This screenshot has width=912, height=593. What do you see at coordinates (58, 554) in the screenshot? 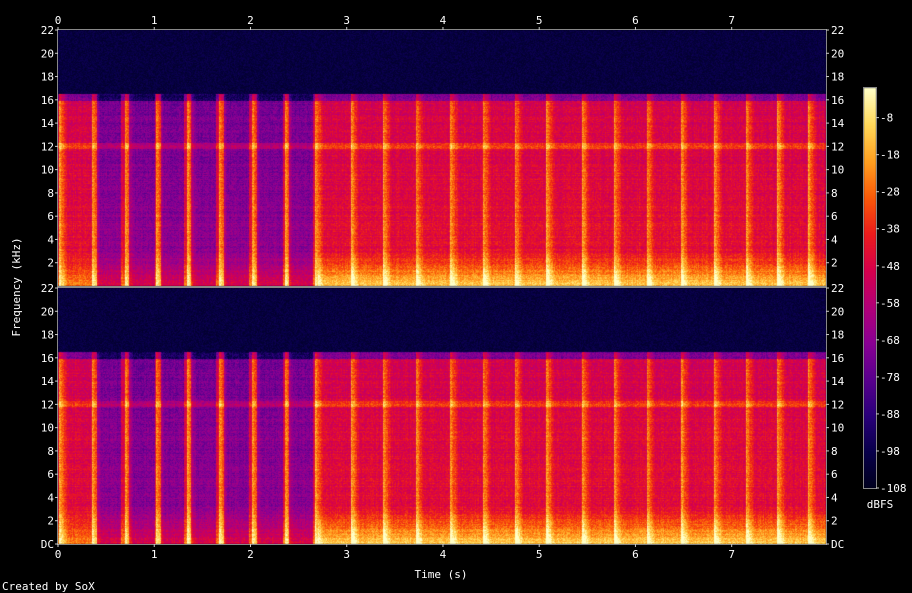
I see `x-tick-label-bottom: 0` at bounding box center [58, 554].